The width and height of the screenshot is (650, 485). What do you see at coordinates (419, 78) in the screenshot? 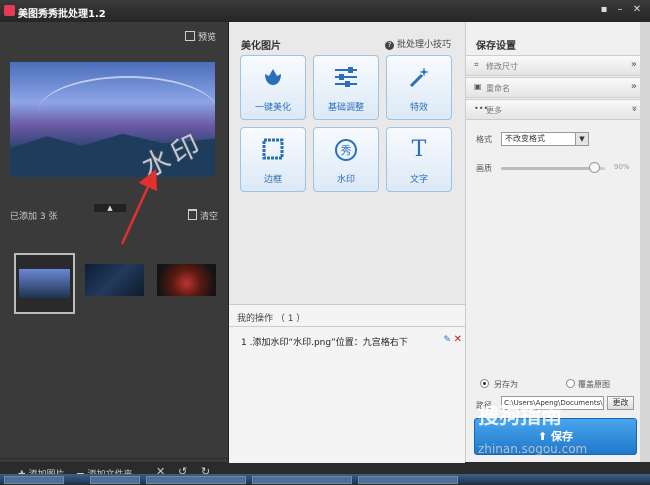
I see `magic-wand-icon` at bounding box center [419, 78].